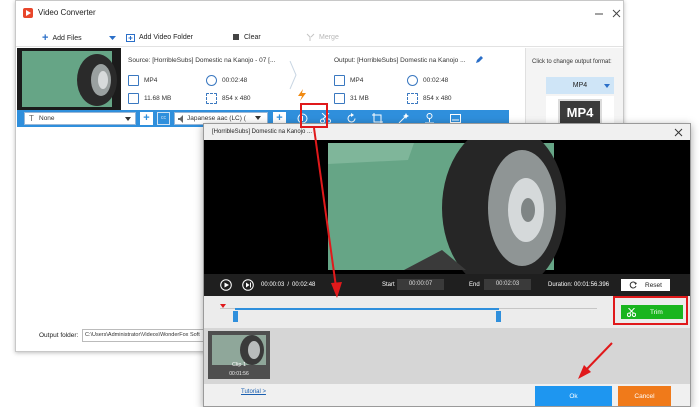 The width and height of the screenshot is (700, 407). Describe the element at coordinates (228, 98) in the screenshot. I see `source-resolution: 854 x 480` at that location.